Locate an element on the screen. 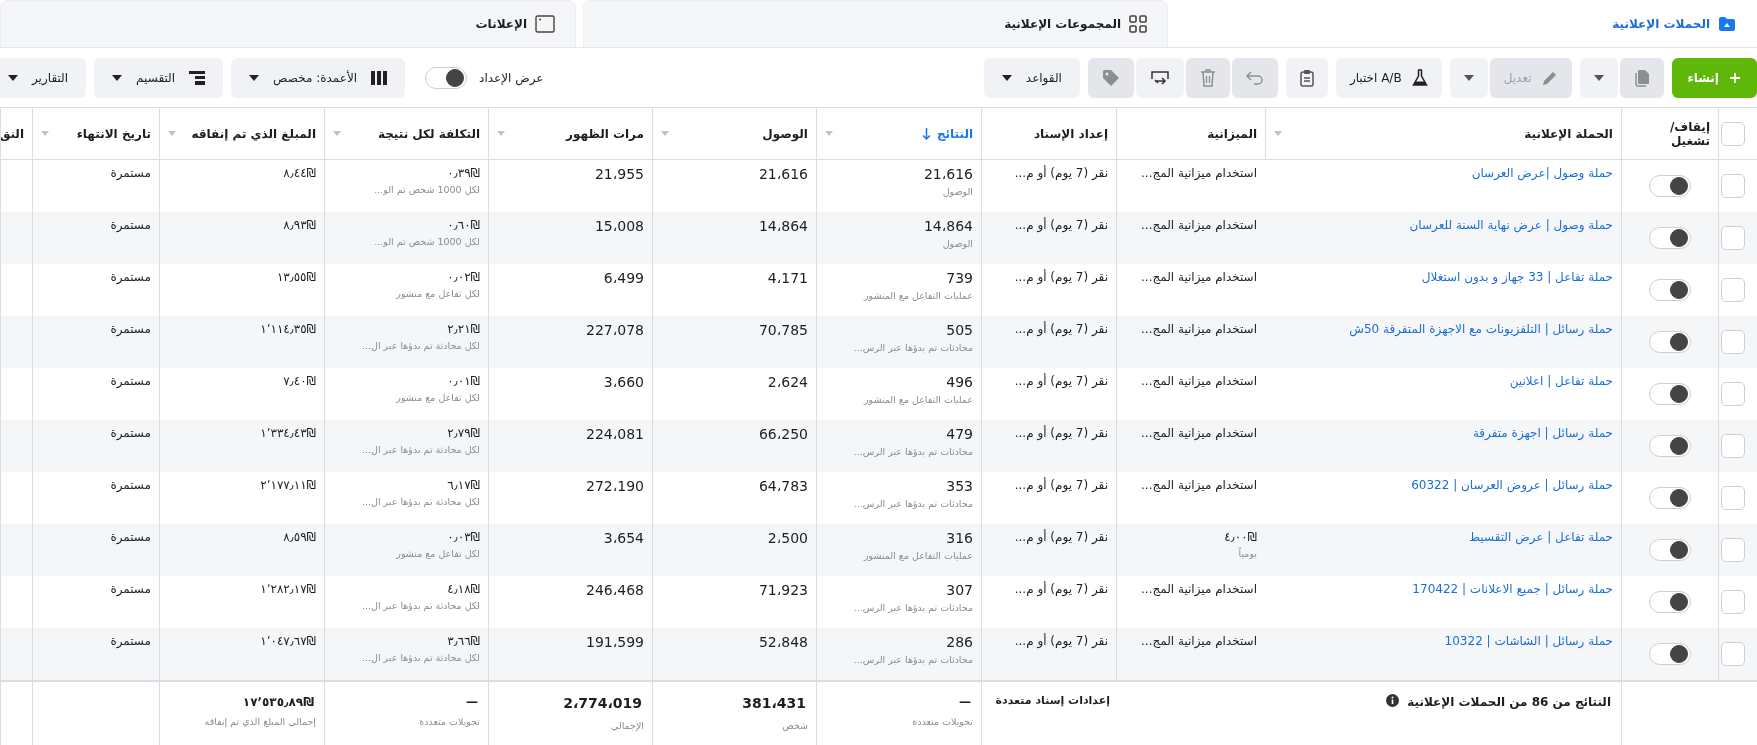 The height and width of the screenshot is (745, 1757). campaign-name-link: حملة وصول |عرض العرسان is located at coordinates (1443, 173).